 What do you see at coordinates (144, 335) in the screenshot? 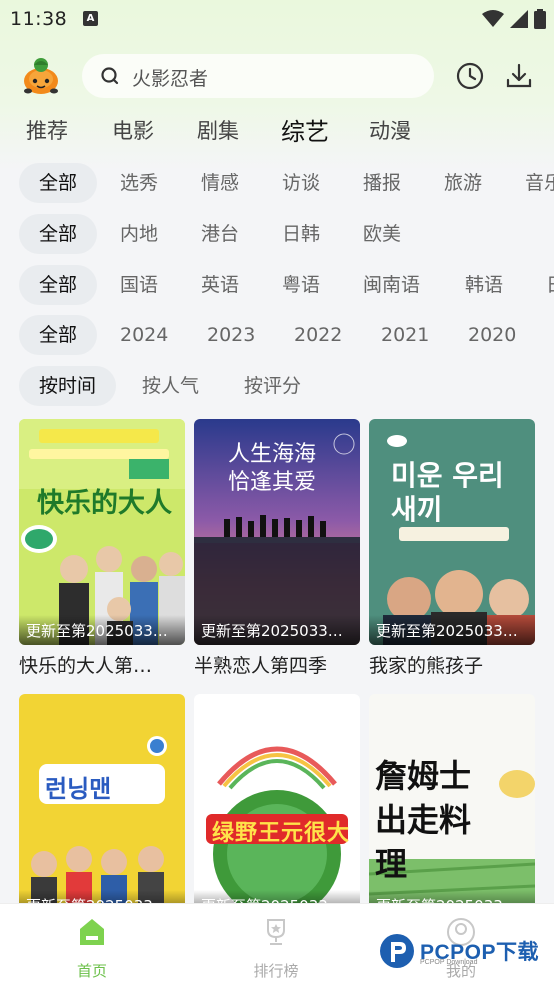
I see `filter-chip: 2024` at bounding box center [144, 335].